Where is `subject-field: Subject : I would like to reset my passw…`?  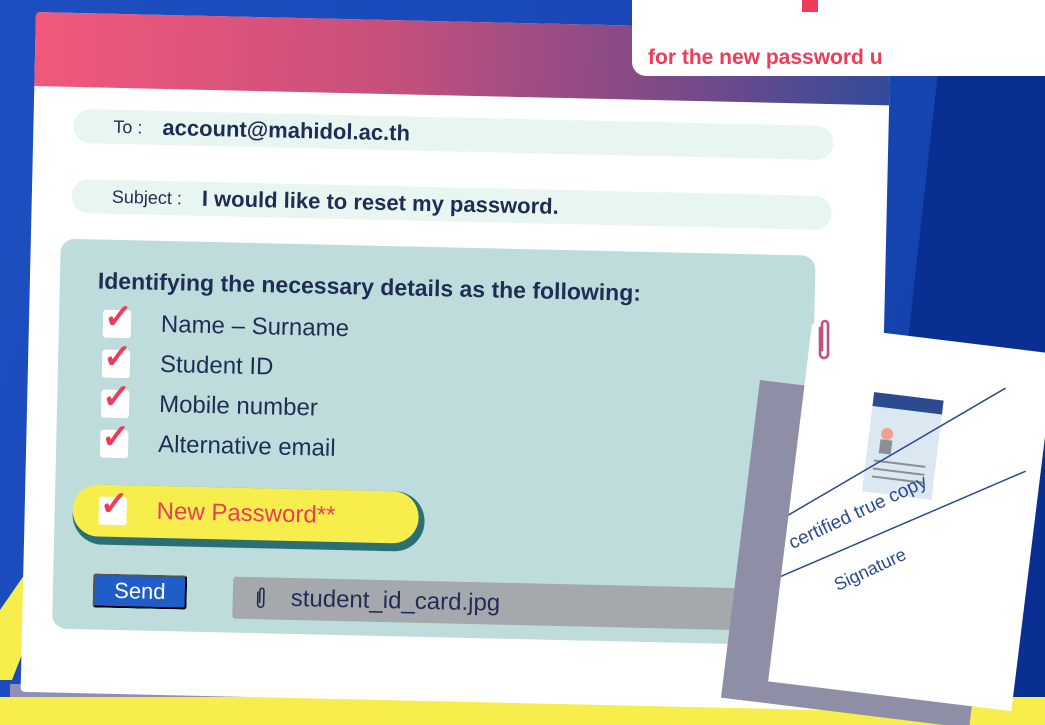 subject-field: Subject : I would like to reset my passw… is located at coordinates (452, 204).